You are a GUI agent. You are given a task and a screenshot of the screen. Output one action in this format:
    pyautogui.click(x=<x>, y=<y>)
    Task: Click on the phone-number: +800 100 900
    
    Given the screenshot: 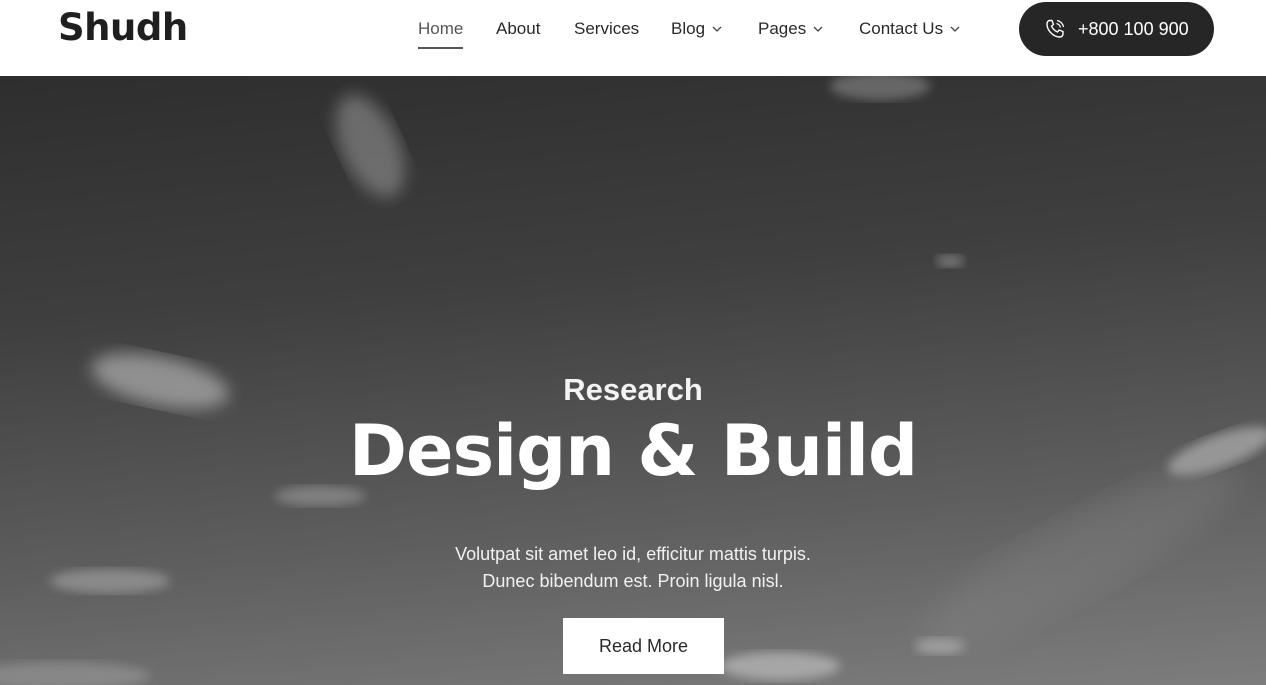 What is the action you would take?
    pyautogui.click(x=1133, y=28)
    